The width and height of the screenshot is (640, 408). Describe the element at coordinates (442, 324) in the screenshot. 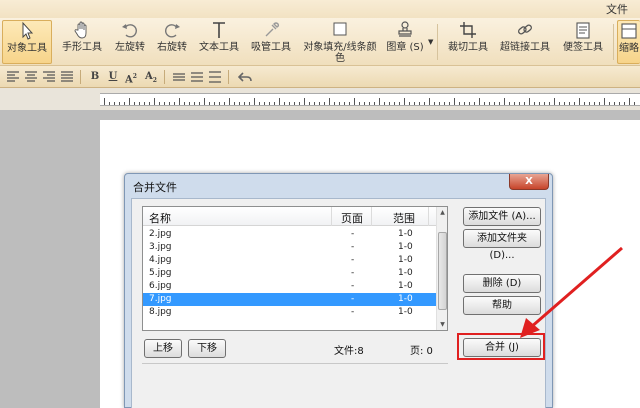

I see `scroll-down-icon: ▼` at that location.